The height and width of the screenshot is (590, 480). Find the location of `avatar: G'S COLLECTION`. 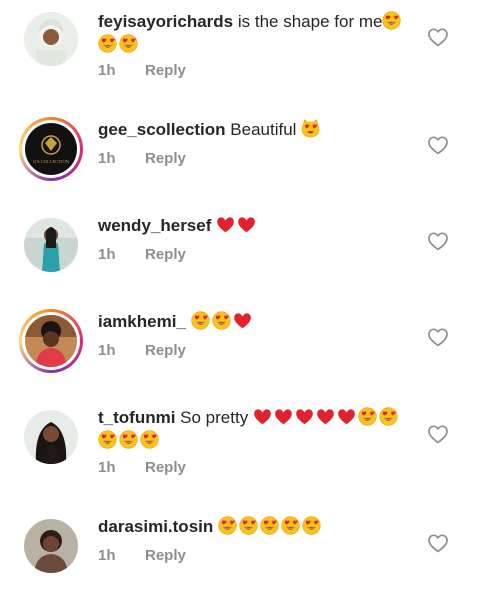

avatar: G'S COLLECTION is located at coordinates (51, 149).